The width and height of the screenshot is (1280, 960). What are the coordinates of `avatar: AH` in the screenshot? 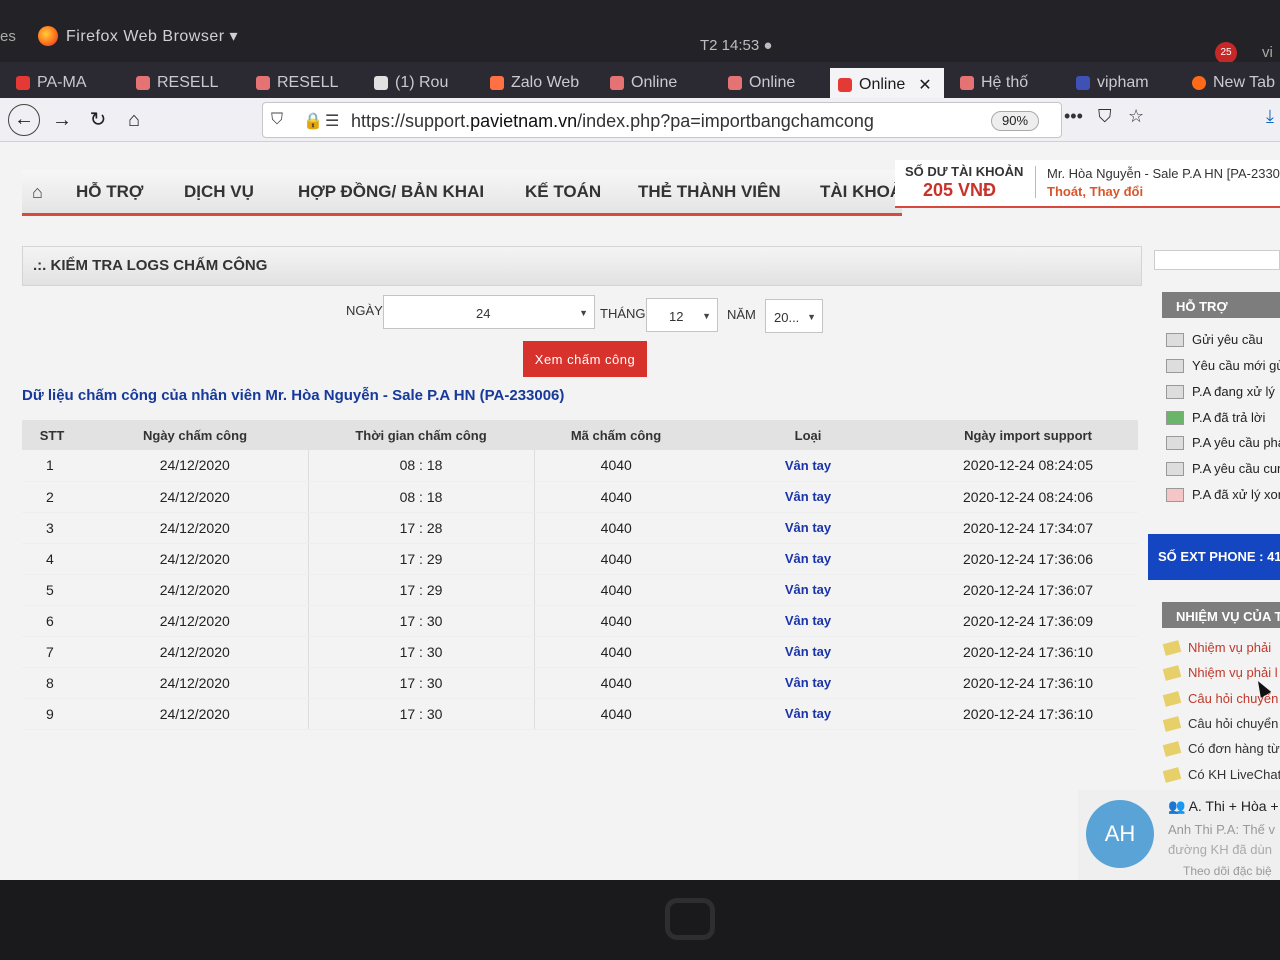 It's located at (1120, 834).